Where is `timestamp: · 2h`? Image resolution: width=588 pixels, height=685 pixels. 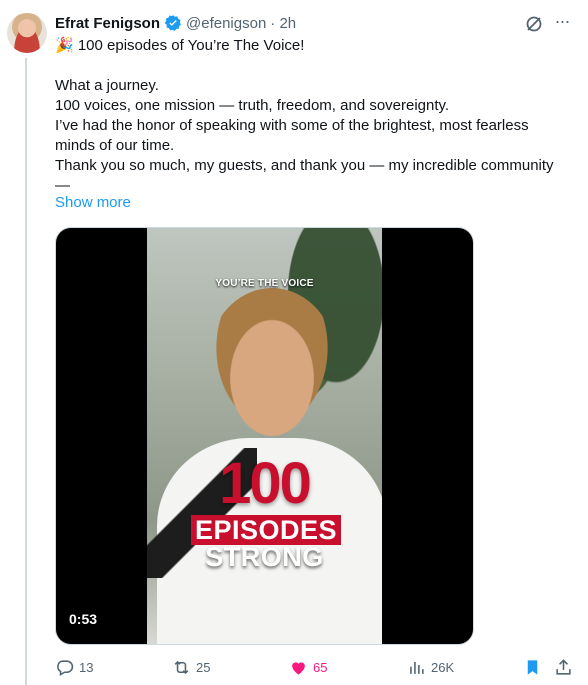
timestamp: · 2h is located at coordinates (283, 23).